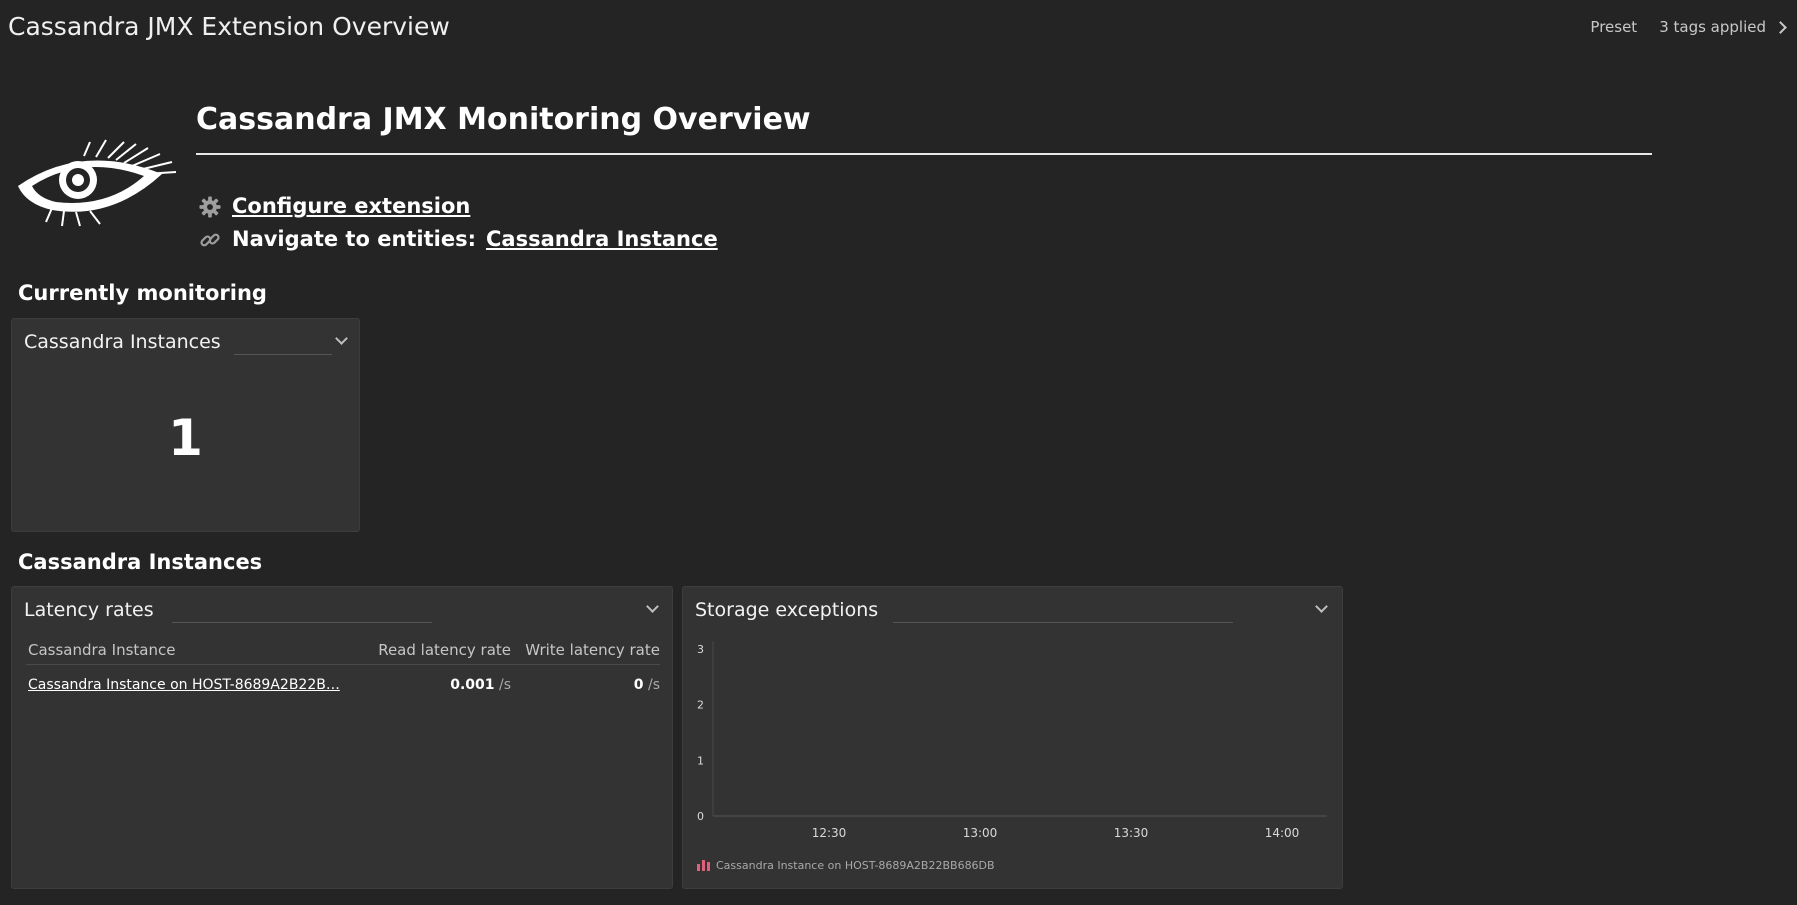 The height and width of the screenshot is (905, 1797). Describe the element at coordinates (89, 610) in the screenshot. I see `tile-title: Latency rates` at that location.